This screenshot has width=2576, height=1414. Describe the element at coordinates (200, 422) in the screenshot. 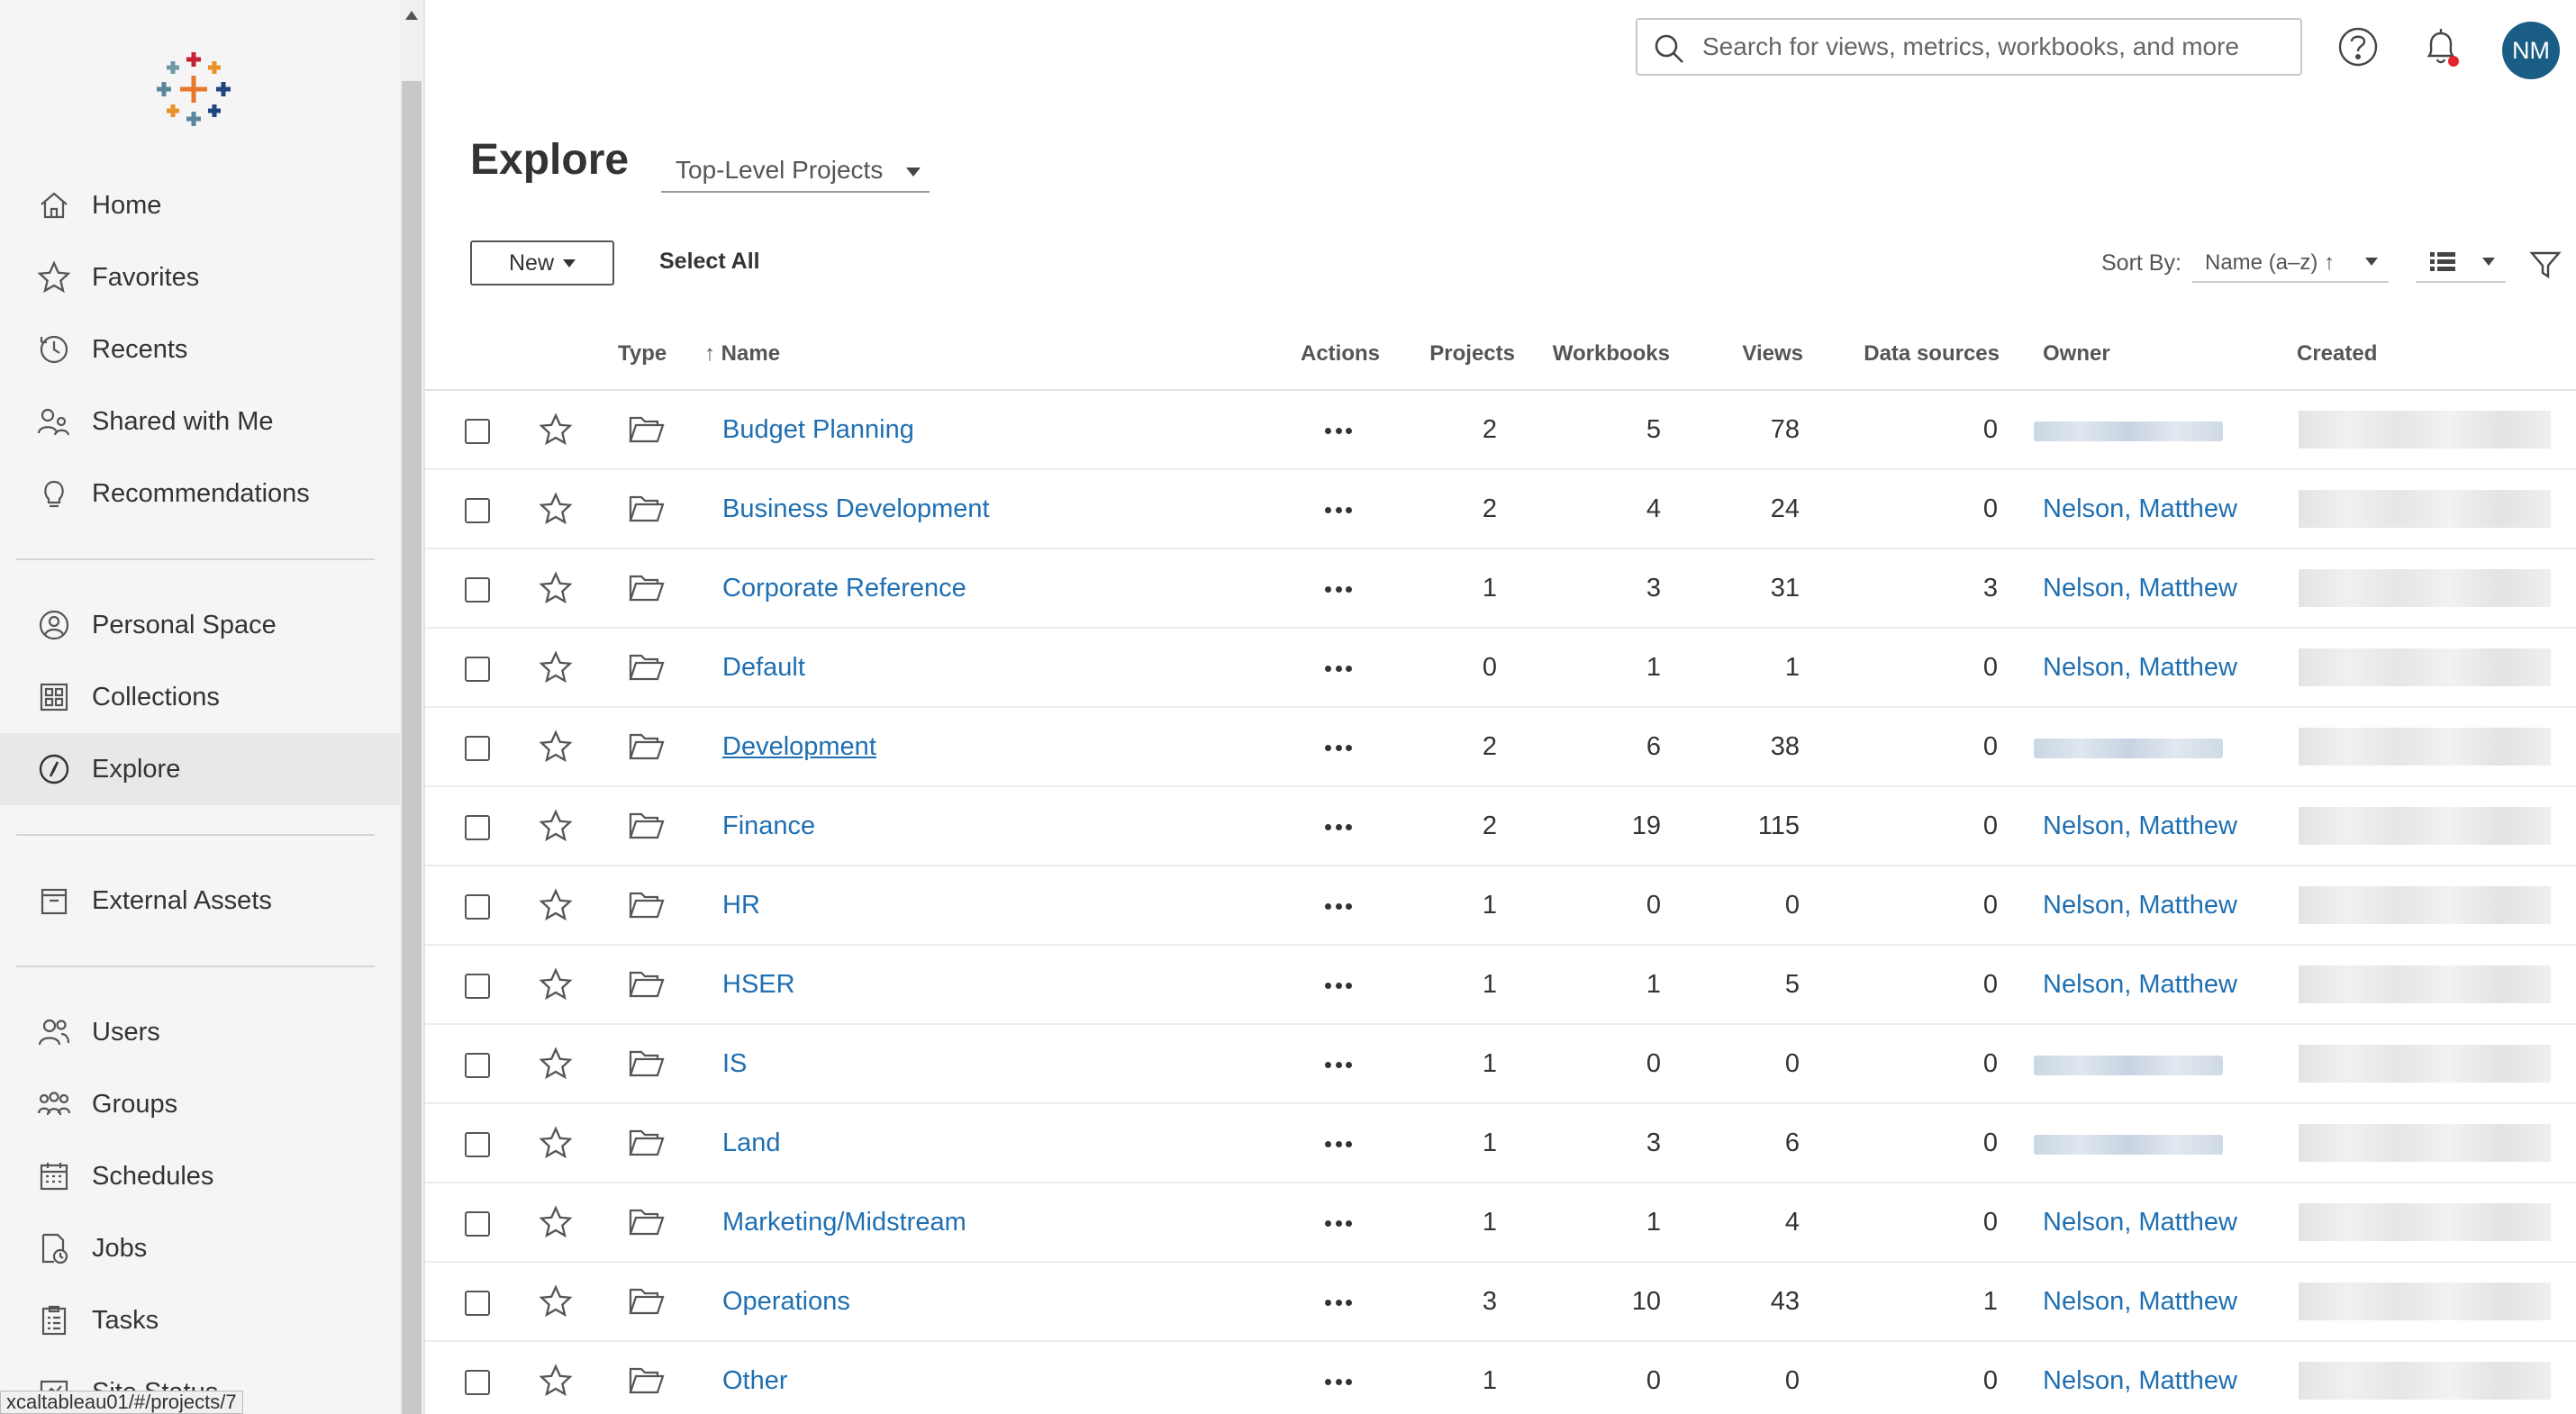

I see `sidebar-item-shared-with-me: Shared with Me` at that location.